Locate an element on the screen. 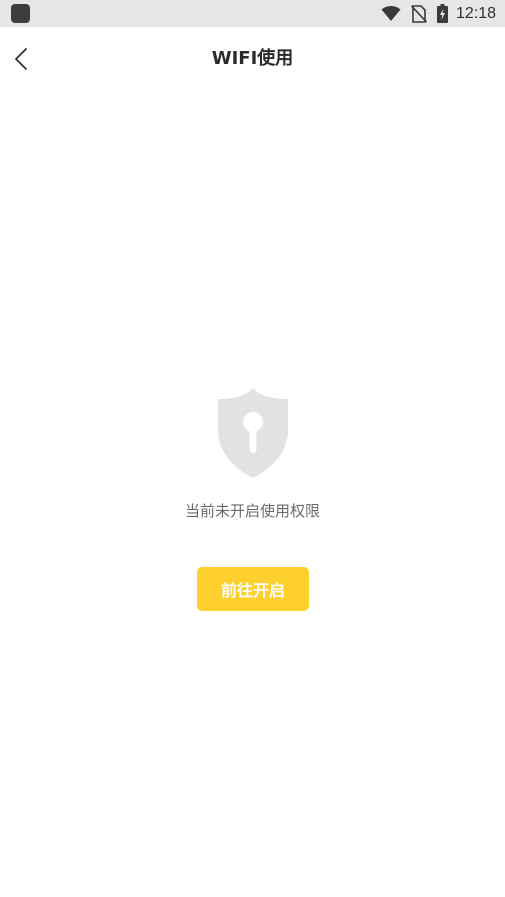 The width and height of the screenshot is (505, 897). shield-lock-icon is located at coordinates (253, 433).